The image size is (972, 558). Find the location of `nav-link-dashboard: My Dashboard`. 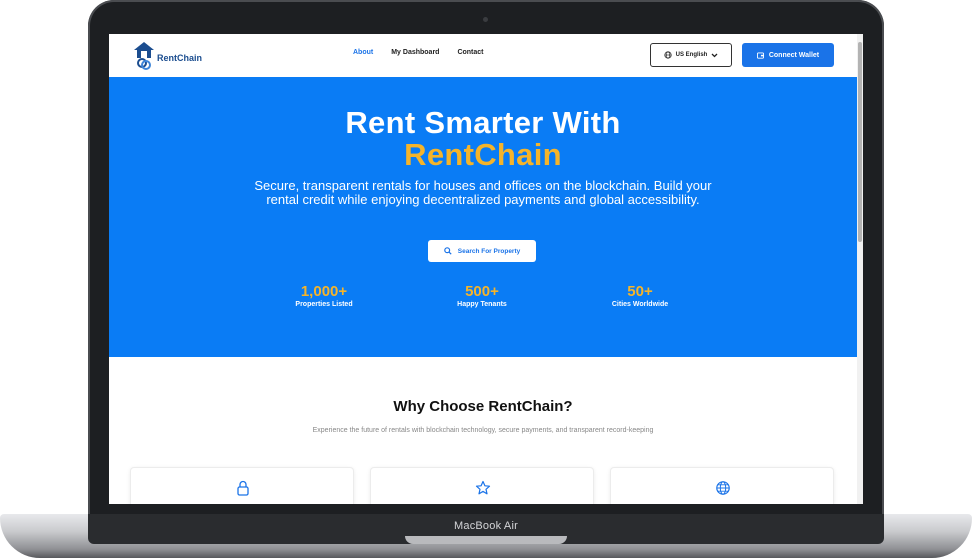

nav-link-dashboard: My Dashboard is located at coordinates (415, 52).